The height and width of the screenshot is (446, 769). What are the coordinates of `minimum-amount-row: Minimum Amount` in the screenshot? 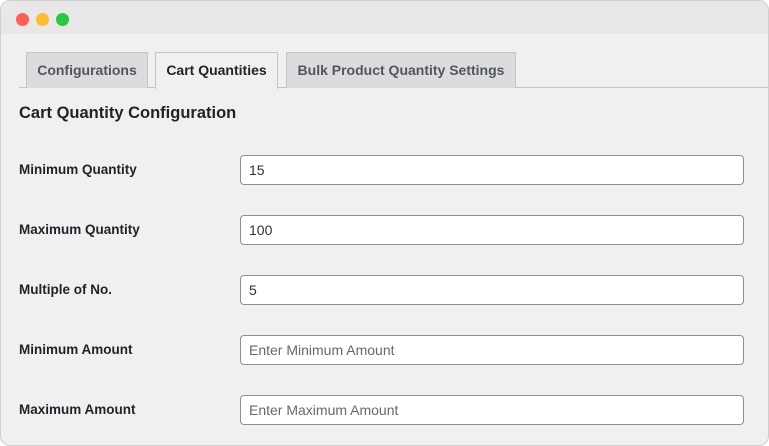 It's located at (381, 350).